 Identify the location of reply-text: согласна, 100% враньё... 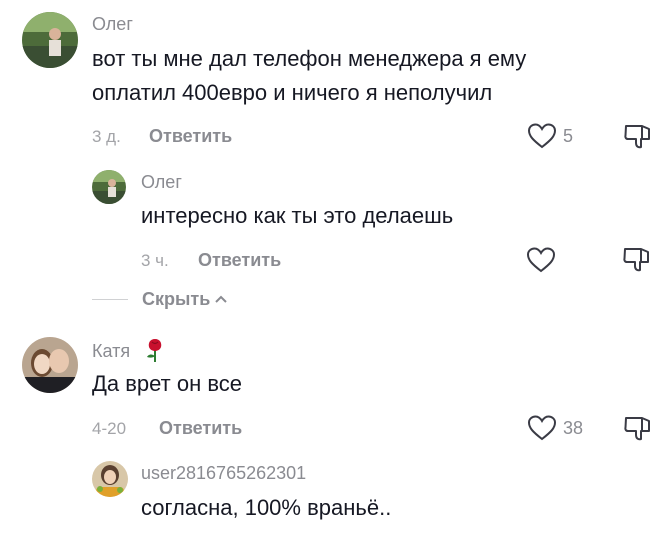
(266, 507).